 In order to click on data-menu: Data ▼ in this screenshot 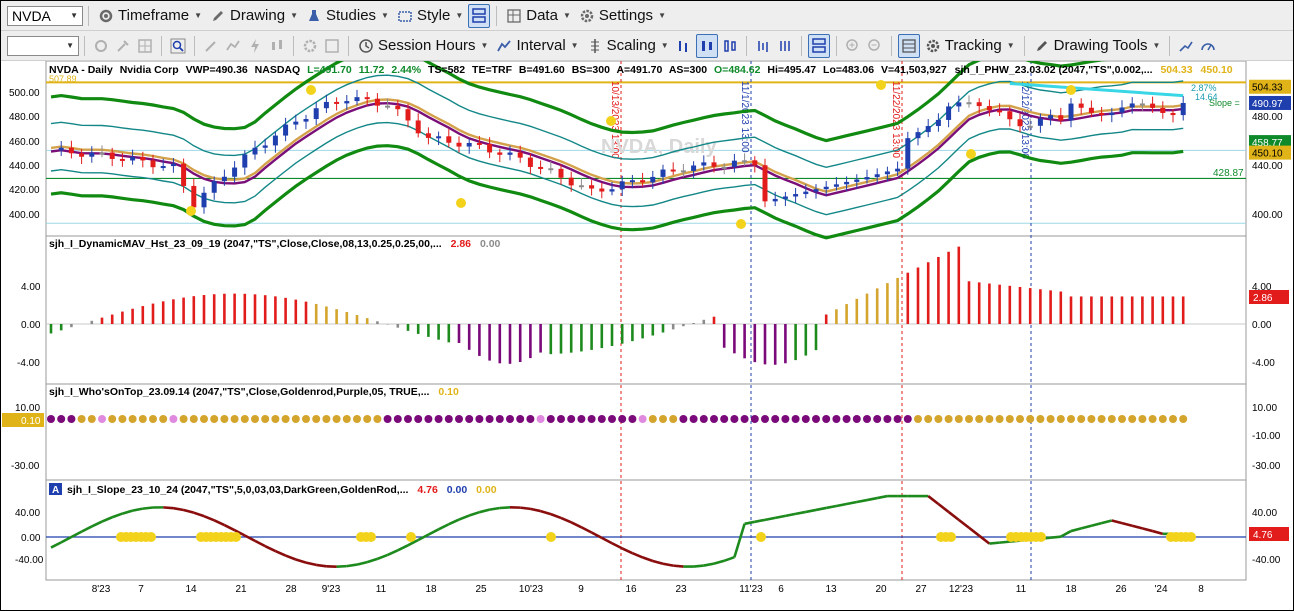, I will do `click(538, 16)`.